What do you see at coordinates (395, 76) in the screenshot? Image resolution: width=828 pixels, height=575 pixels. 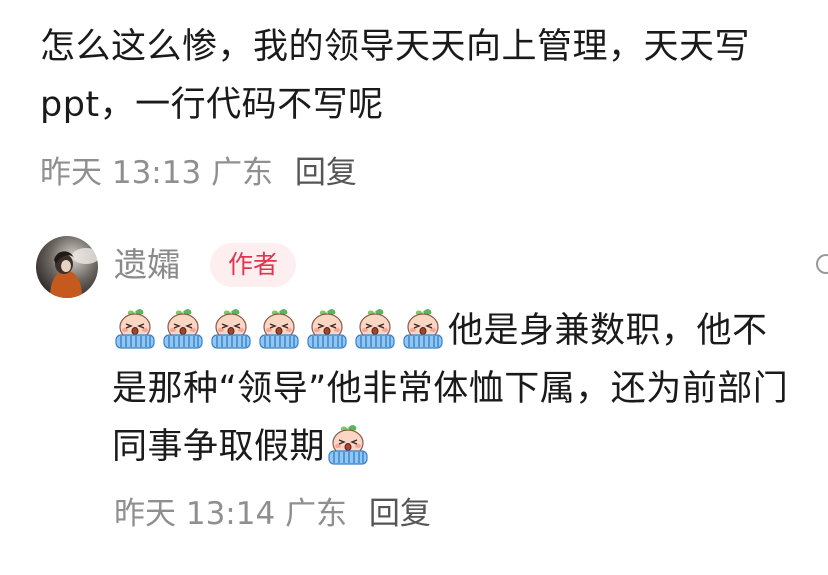 I see `comment-text: 怎么这么惨，我的领导天天向上管理，天天写ppt，一行代码不写呢` at bounding box center [395, 76].